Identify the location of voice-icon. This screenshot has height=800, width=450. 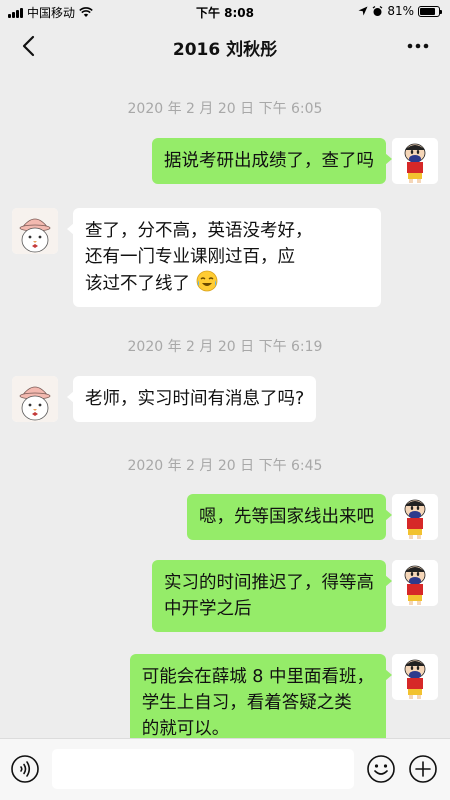
(25, 769).